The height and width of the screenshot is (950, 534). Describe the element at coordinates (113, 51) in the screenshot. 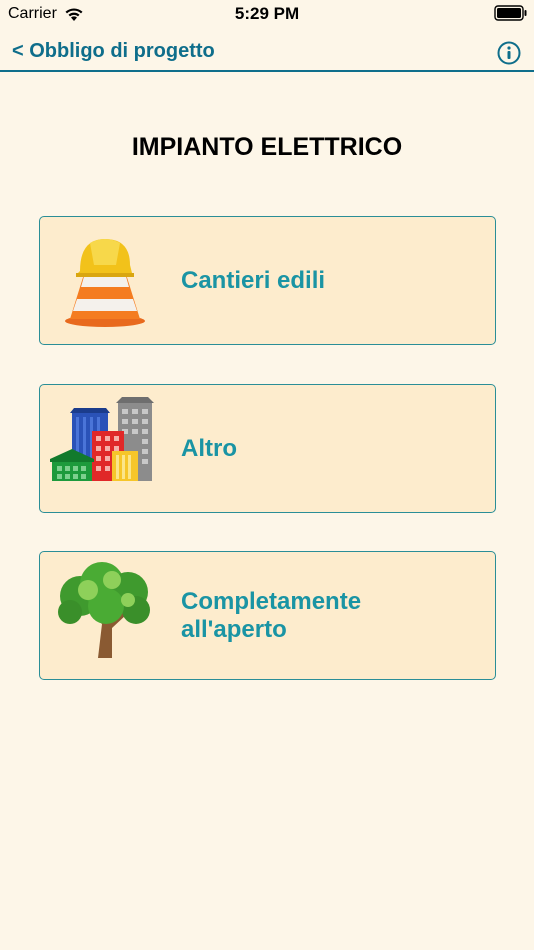

I see `back-button: < Obbligo di progetto` at that location.